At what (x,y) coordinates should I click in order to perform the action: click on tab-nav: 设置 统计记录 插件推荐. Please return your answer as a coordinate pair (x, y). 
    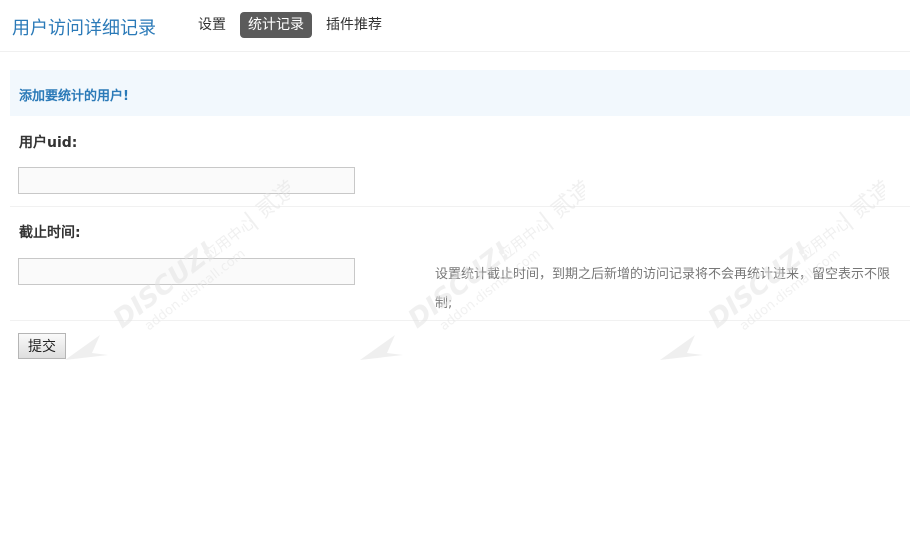
    Looking at the image, I should click on (290, 25).